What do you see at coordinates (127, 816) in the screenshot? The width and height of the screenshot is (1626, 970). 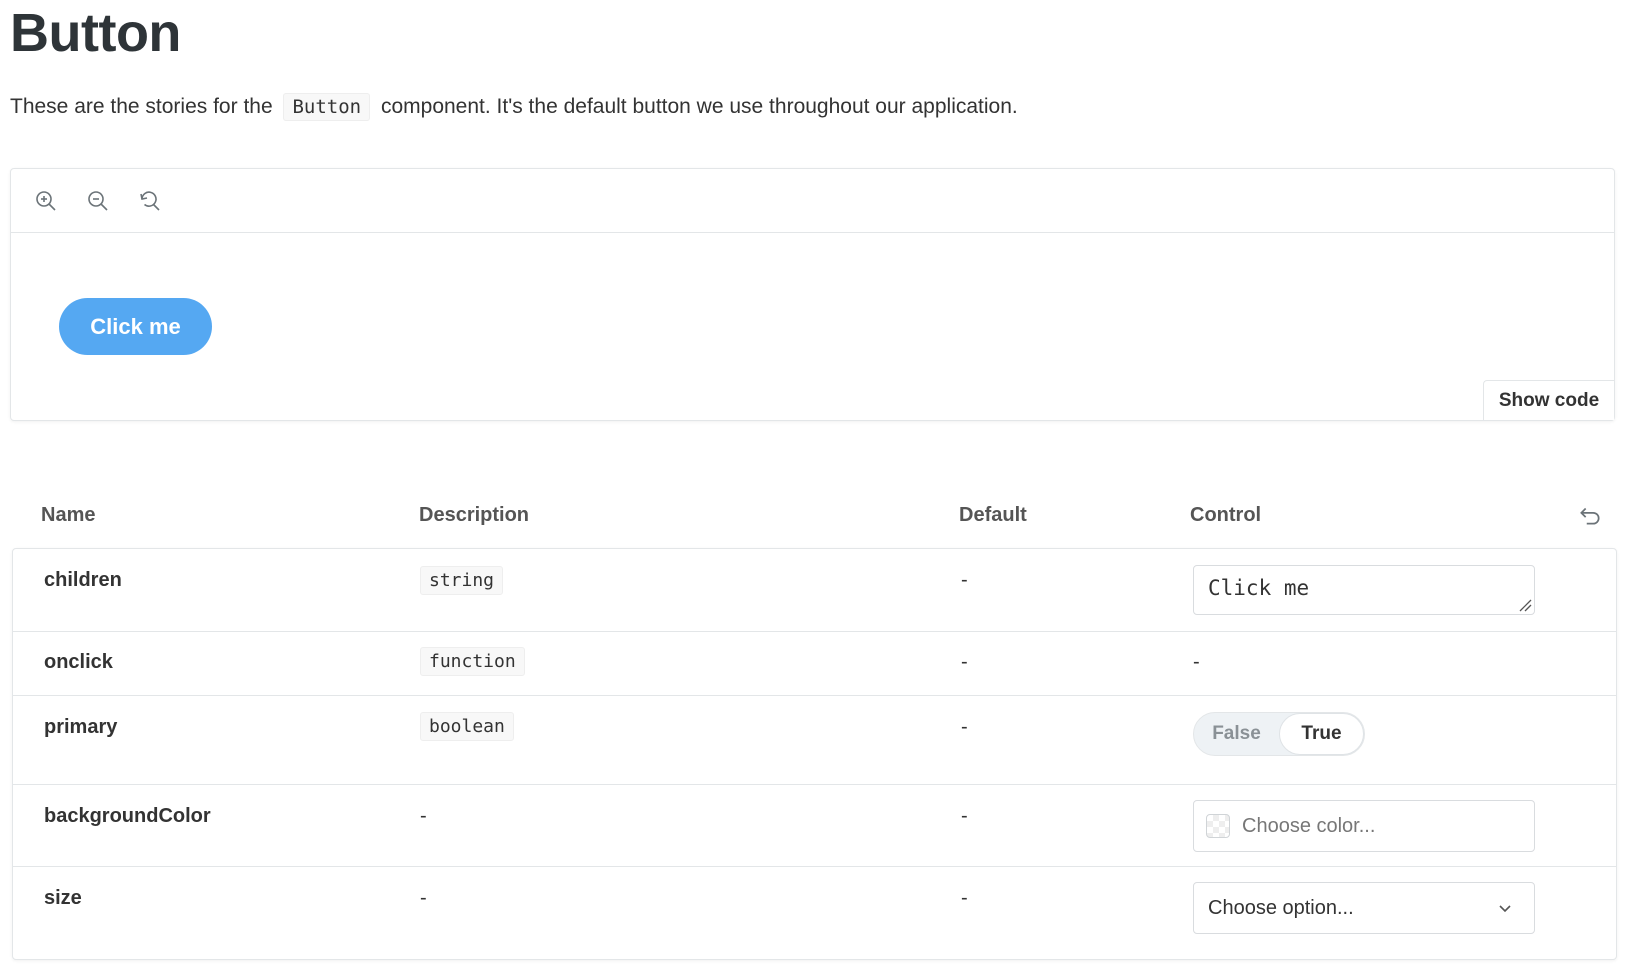 I see `arg-name: backgroundColor` at bounding box center [127, 816].